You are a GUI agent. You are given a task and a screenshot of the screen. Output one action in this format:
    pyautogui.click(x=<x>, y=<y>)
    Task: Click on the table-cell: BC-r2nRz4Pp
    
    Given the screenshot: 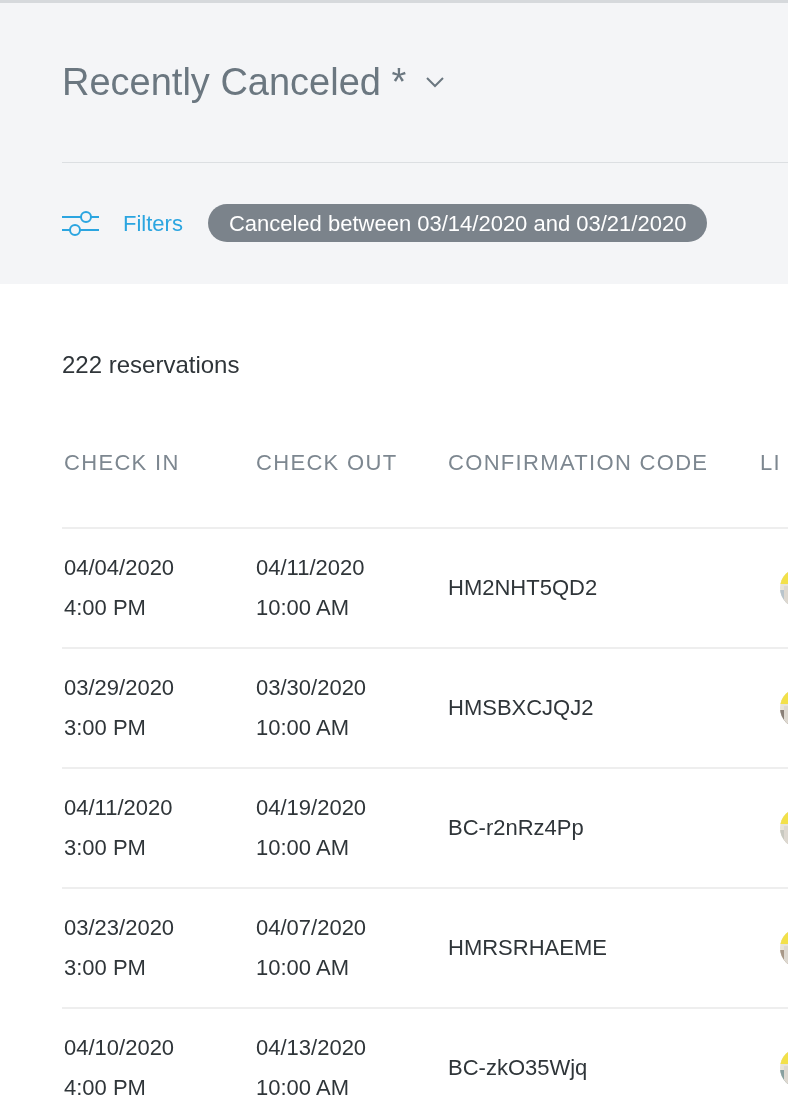 What is the action you would take?
    pyautogui.click(x=516, y=827)
    